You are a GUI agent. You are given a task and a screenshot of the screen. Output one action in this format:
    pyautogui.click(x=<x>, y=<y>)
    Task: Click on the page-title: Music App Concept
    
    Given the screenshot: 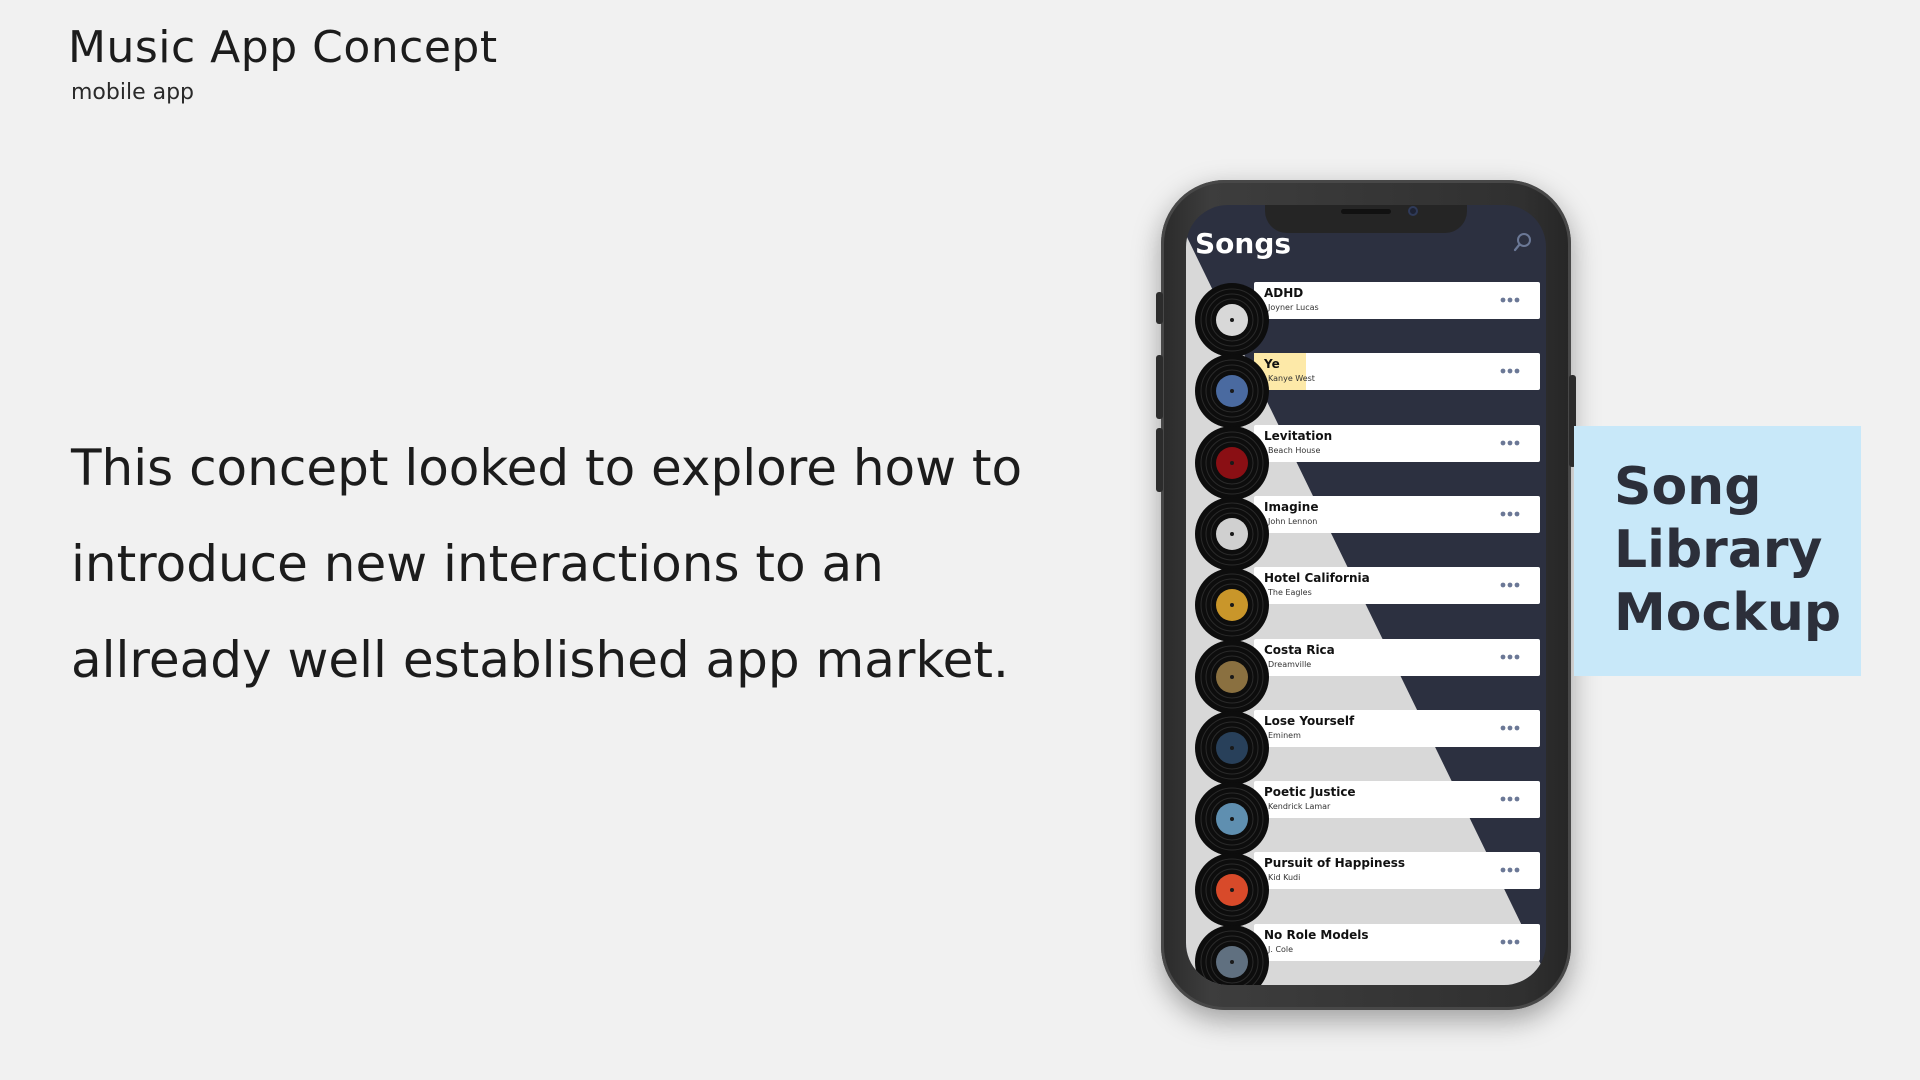 What is the action you would take?
    pyautogui.click(x=283, y=47)
    